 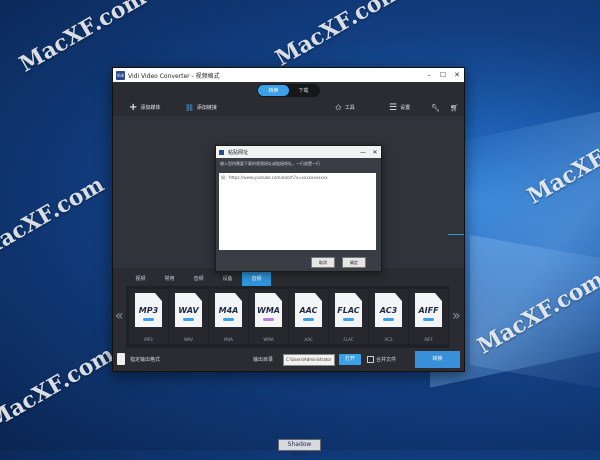 What do you see at coordinates (174, 76) in the screenshot?
I see `window-title: Vidi Video Converter - 视频格式` at bounding box center [174, 76].